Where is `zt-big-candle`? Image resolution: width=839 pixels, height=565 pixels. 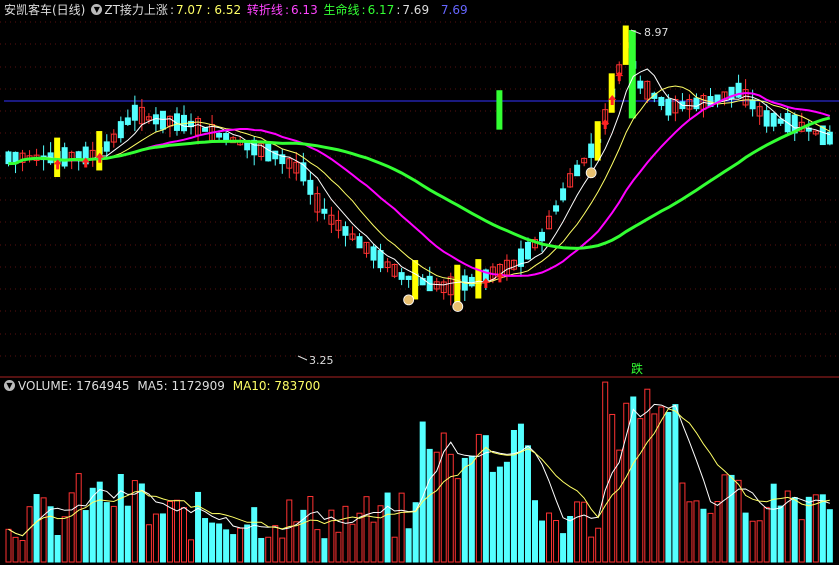
zt-big-candle is located at coordinates (499, 110).